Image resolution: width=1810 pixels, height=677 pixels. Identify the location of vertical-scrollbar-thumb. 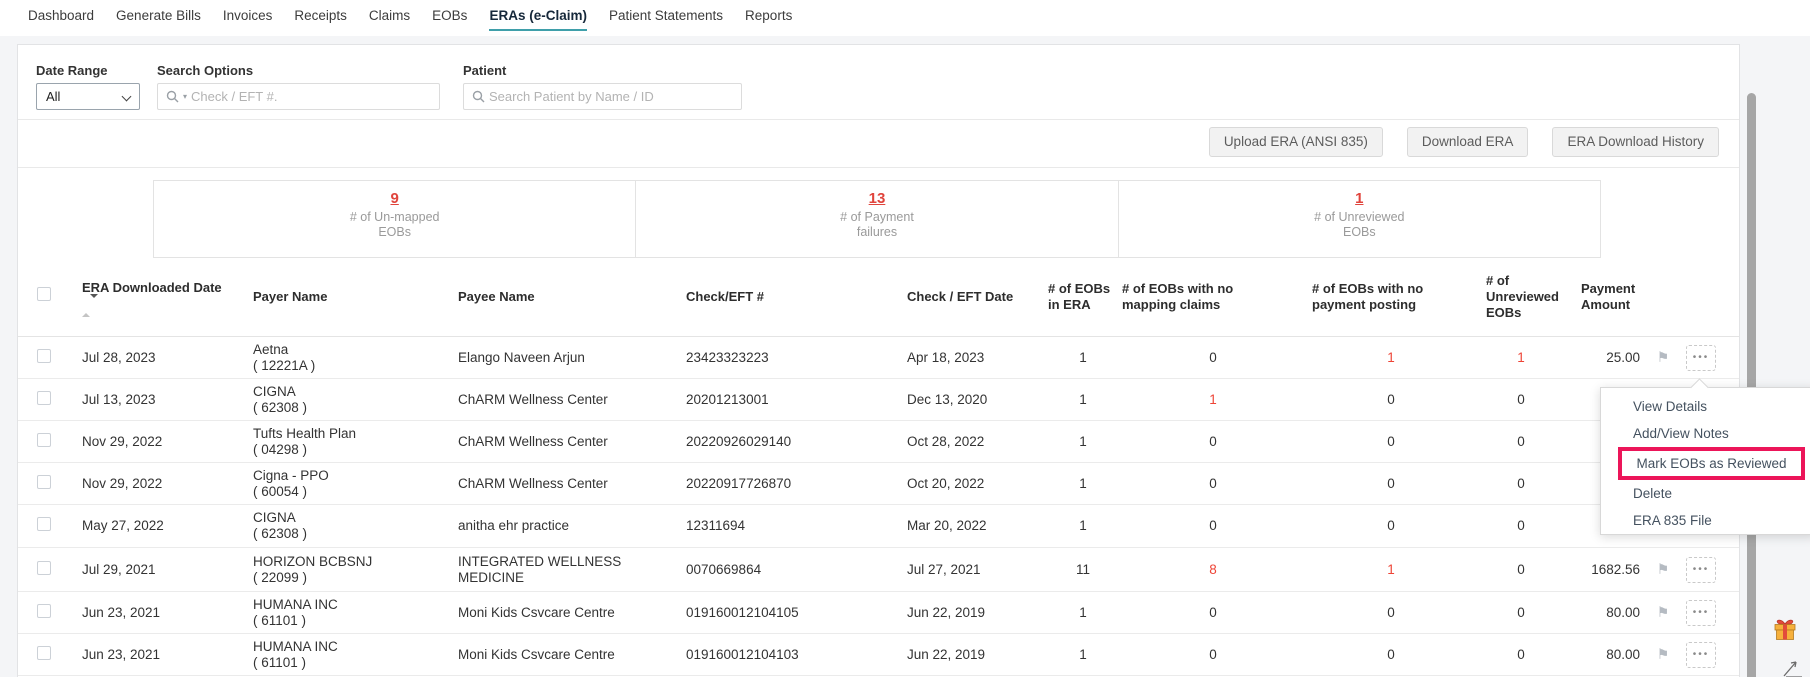
(1751, 385).